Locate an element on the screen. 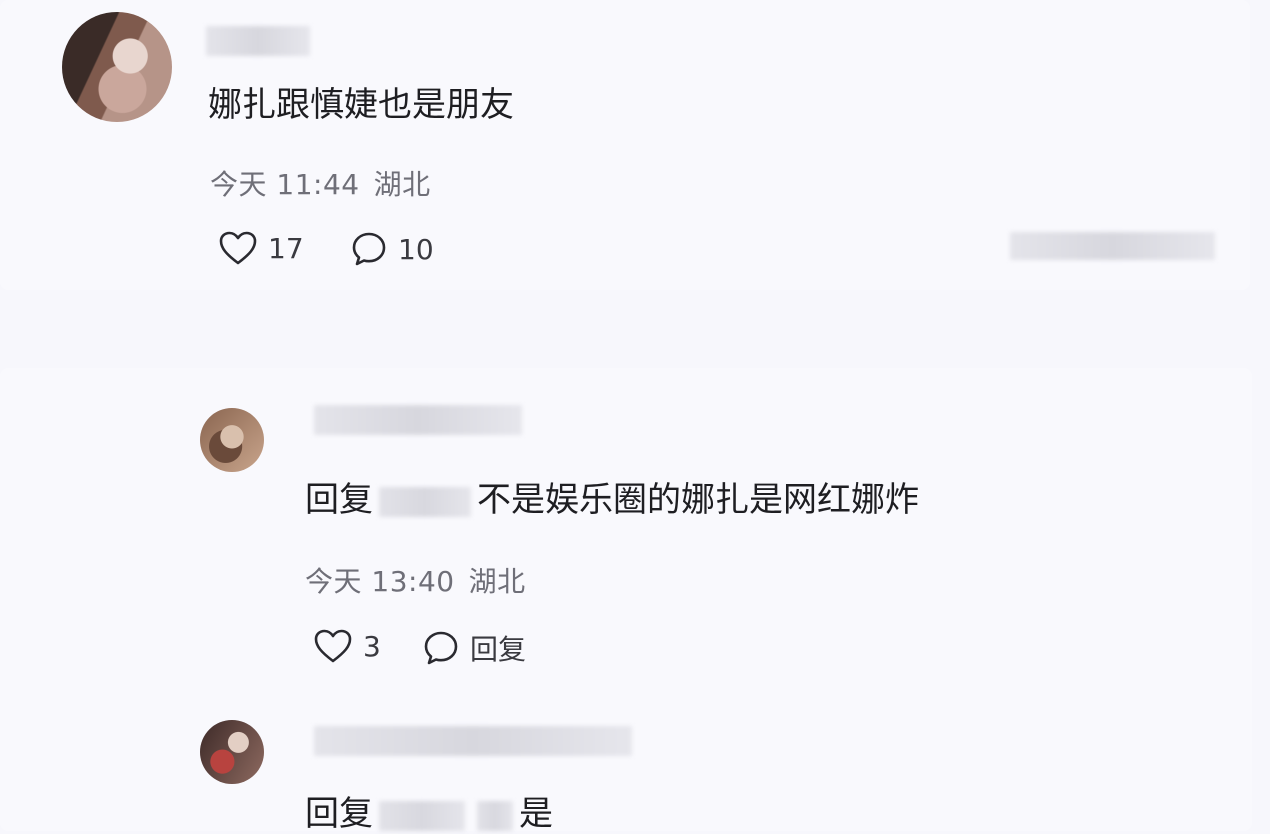 The image size is (1270, 834). comment-location: 湖北 is located at coordinates (402, 184).